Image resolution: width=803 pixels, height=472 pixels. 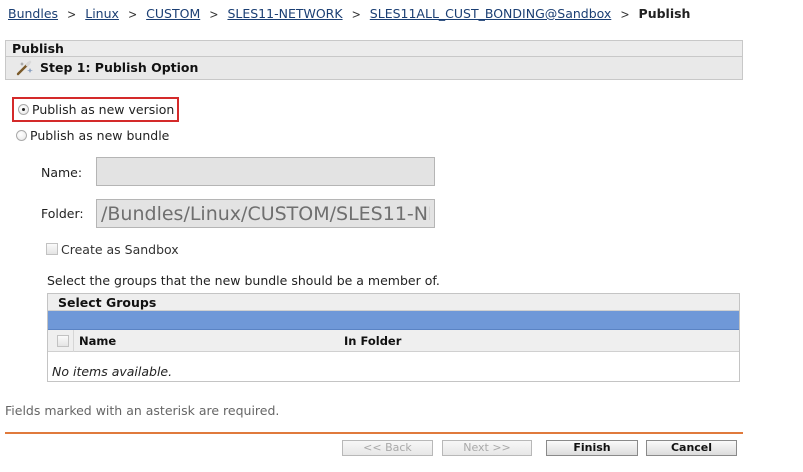 What do you see at coordinates (374, 68) in the screenshot?
I see `step-header: Step 1: Publish Option` at bounding box center [374, 68].